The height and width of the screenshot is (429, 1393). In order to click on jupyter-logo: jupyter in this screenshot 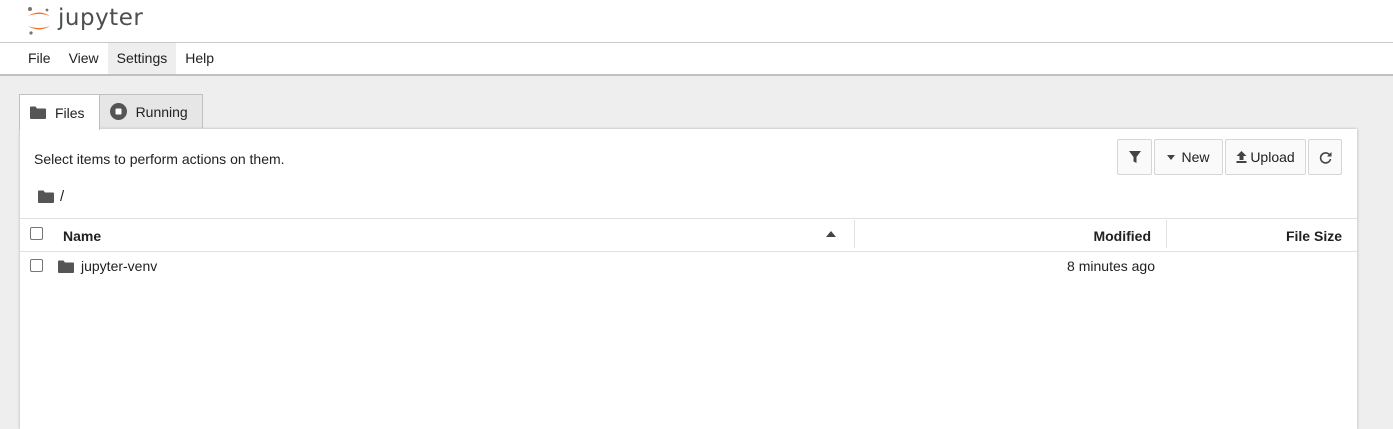, I will do `click(84, 21)`.